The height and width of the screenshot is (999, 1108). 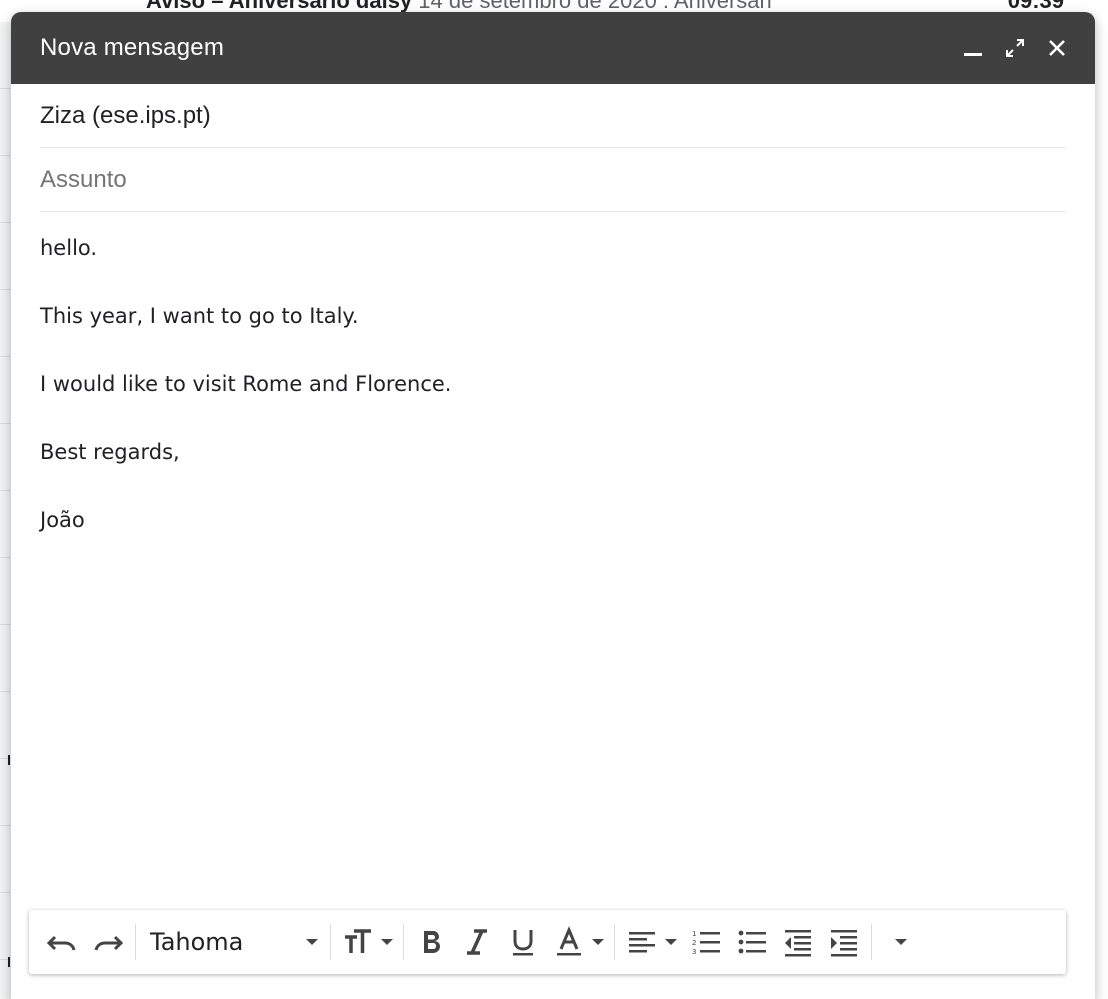 I want to click on indent-less-icon, so click(x=798, y=943).